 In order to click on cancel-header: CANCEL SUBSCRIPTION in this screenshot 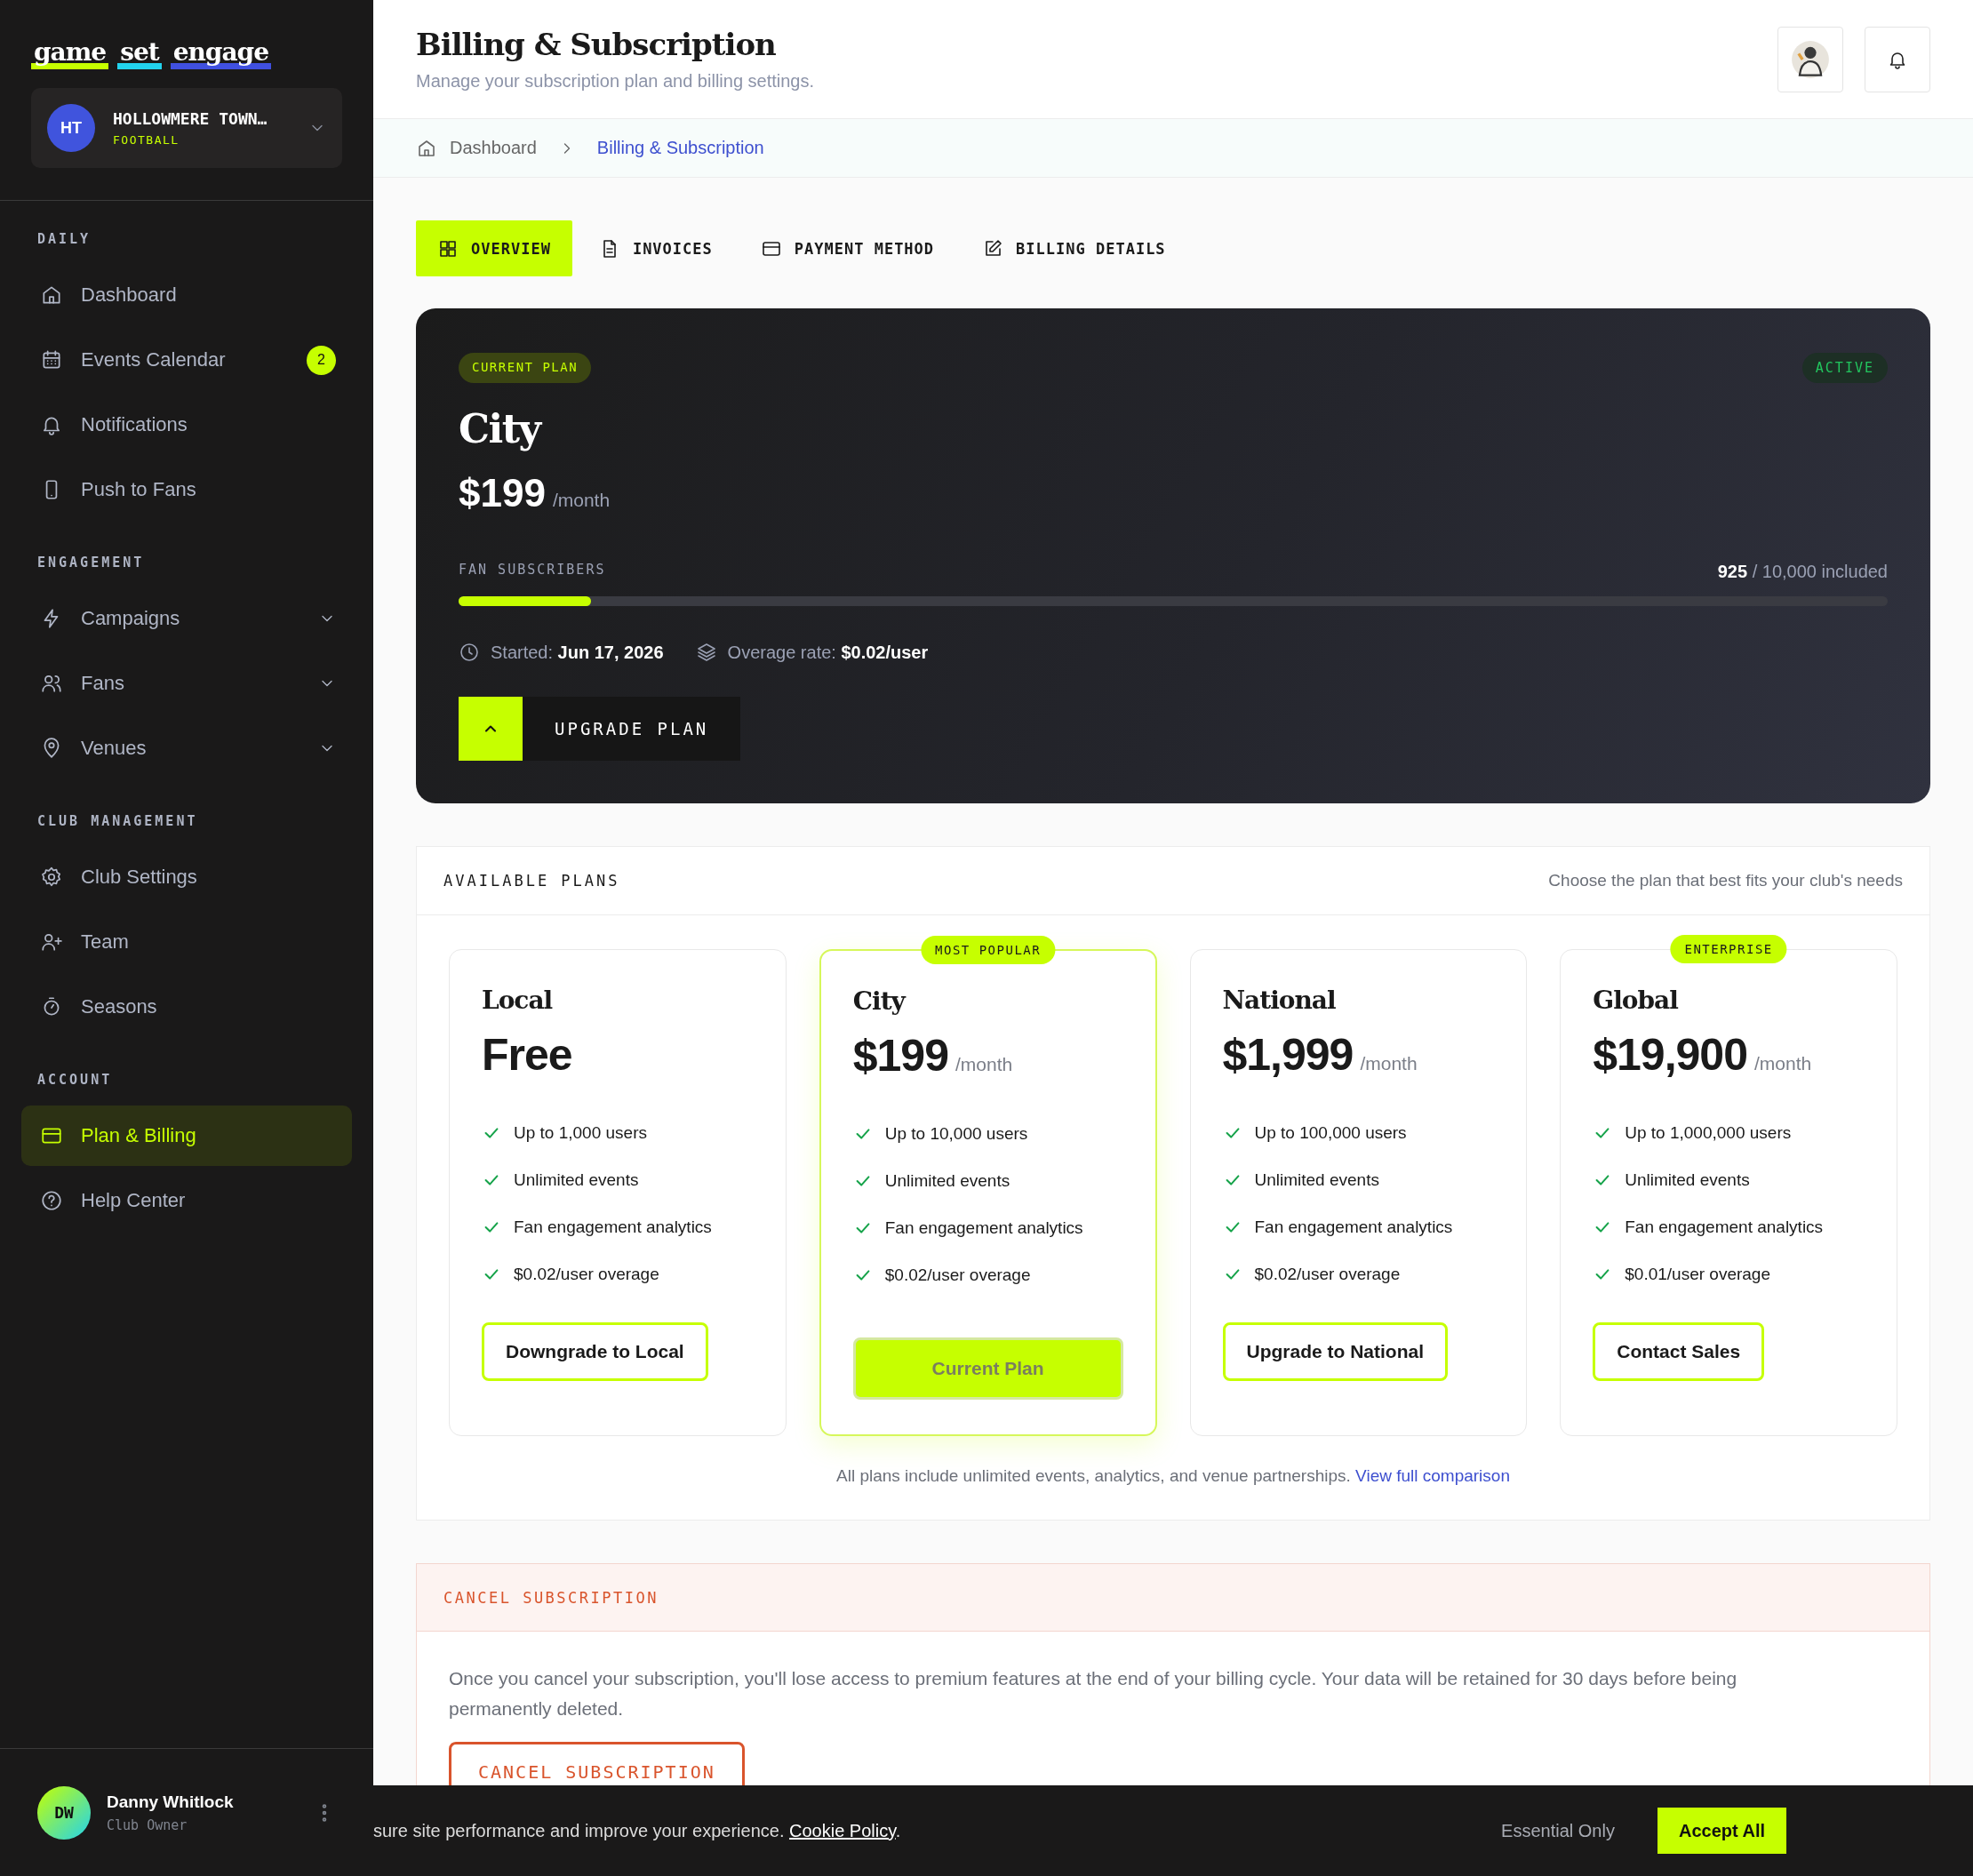, I will do `click(1173, 1598)`.